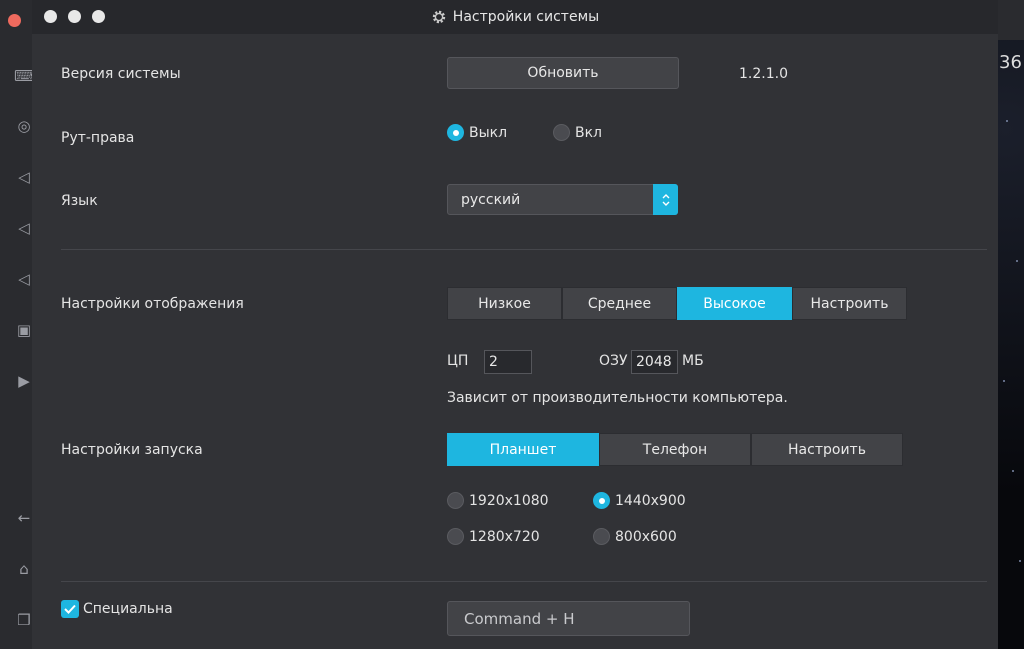 Image resolution: width=1024 pixels, height=649 pixels. Describe the element at coordinates (763, 74) in the screenshot. I see `system-version-value: 1.2.1.0` at that location.